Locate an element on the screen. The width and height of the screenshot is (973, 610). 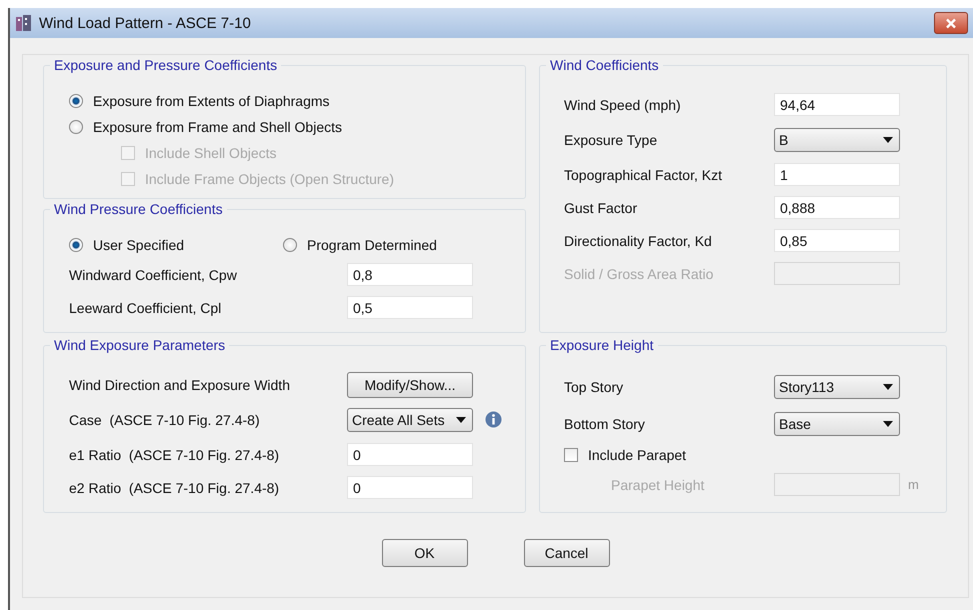
field-label: Topographical Factor, Kzt is located at coordinates (643, 174).